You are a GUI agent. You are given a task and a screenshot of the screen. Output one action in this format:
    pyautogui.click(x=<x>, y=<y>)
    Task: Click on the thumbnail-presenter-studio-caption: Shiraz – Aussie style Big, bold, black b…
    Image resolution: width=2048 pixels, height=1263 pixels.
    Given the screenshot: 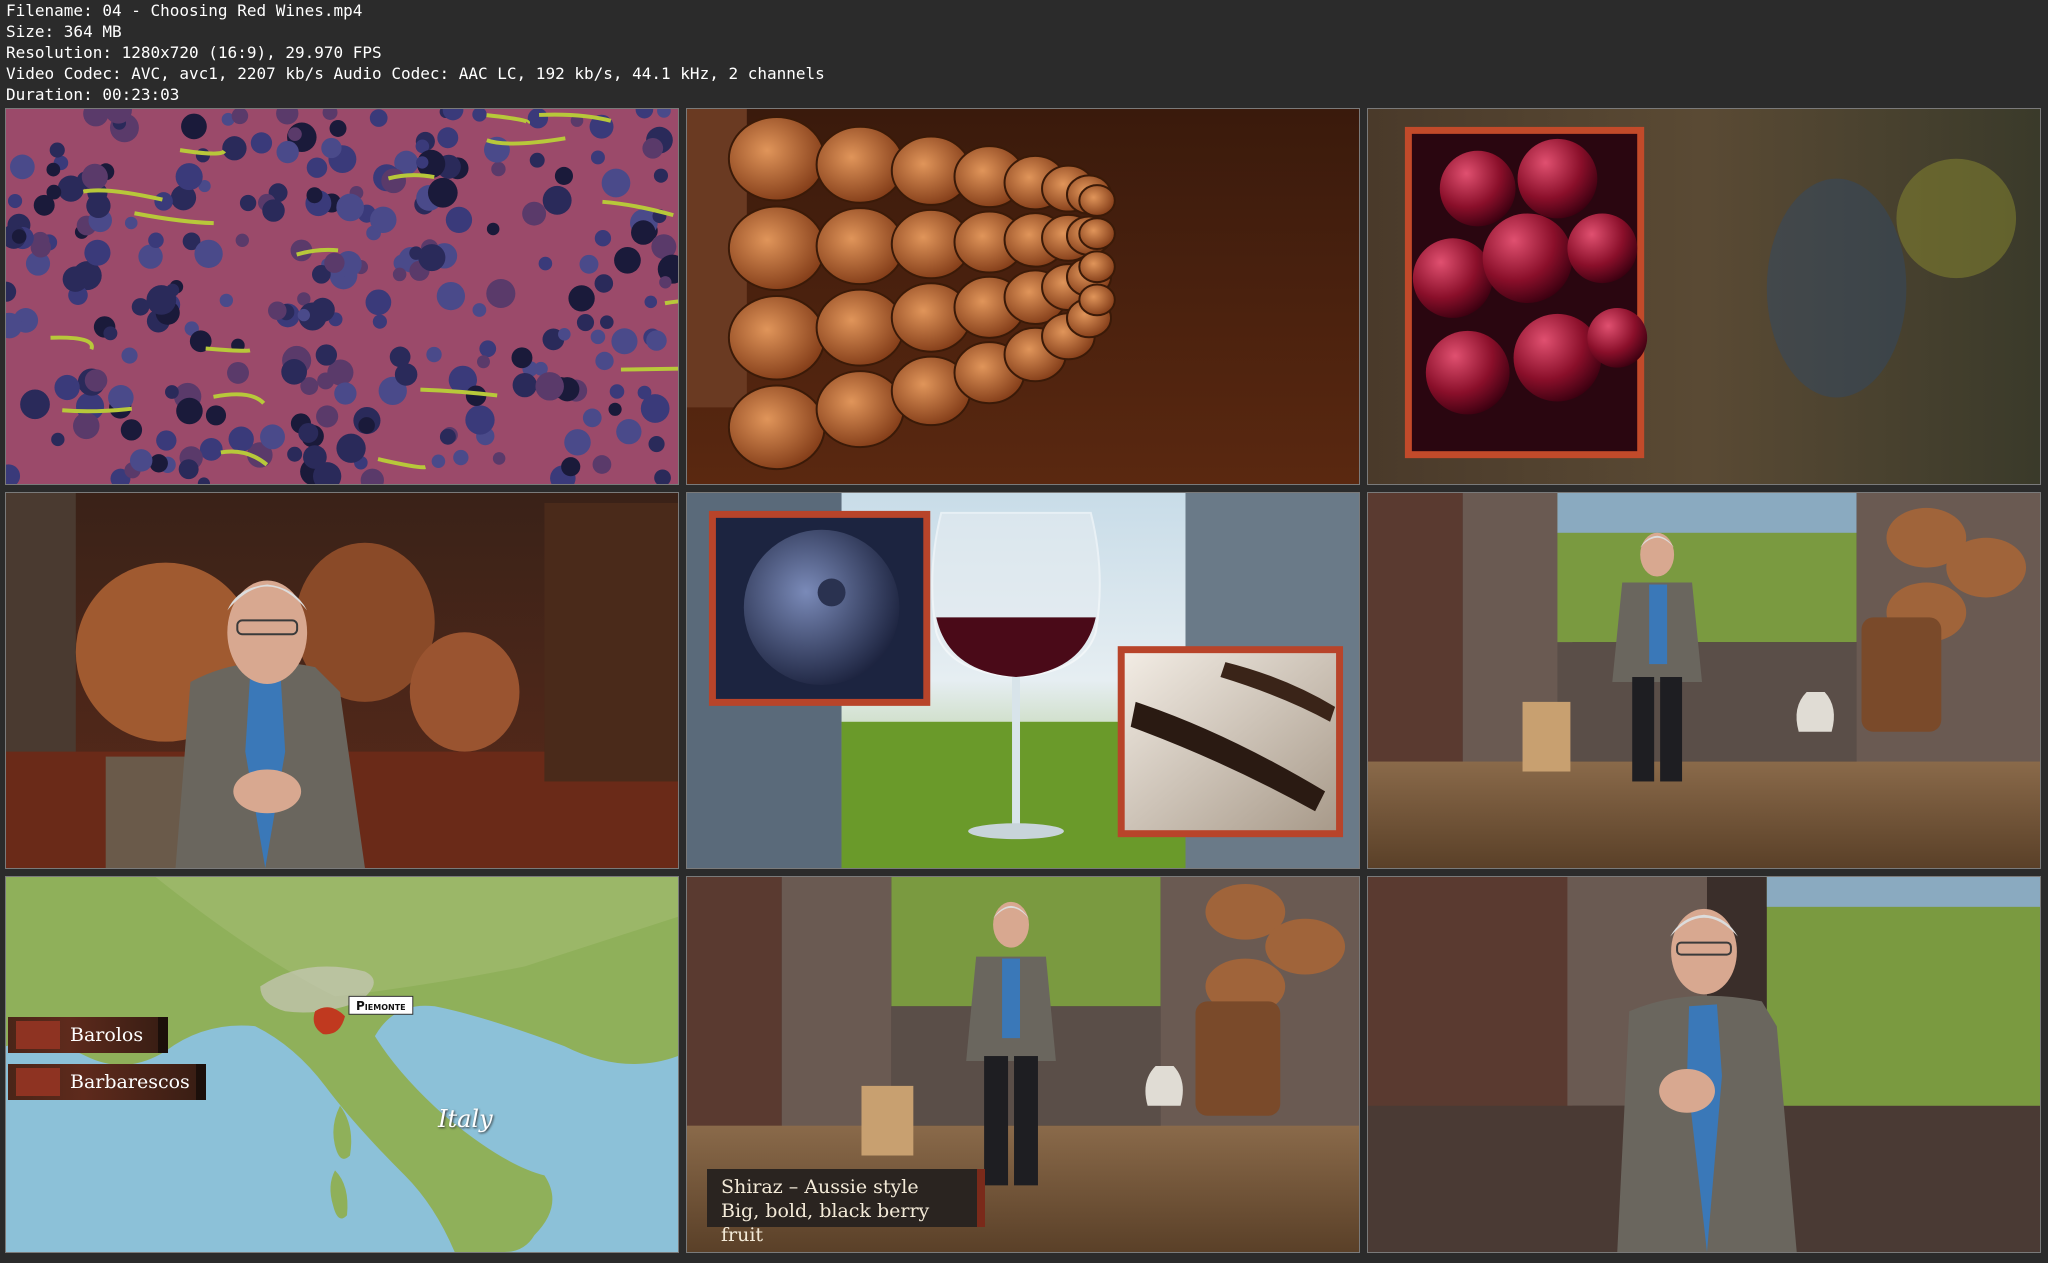 What is the action you would take?
    pyautogui.click(x=1023, y=1064)
    